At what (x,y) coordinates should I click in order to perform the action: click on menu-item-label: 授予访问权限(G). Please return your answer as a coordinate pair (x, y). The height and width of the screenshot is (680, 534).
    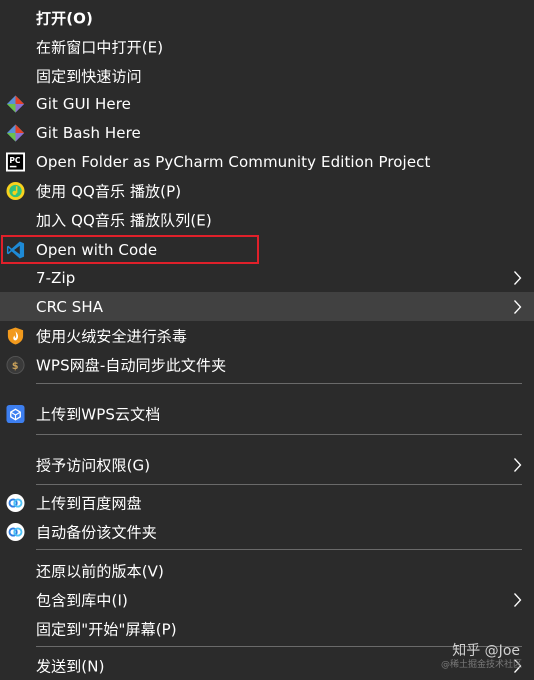
    Looking at the image, I should click on (93, 465).